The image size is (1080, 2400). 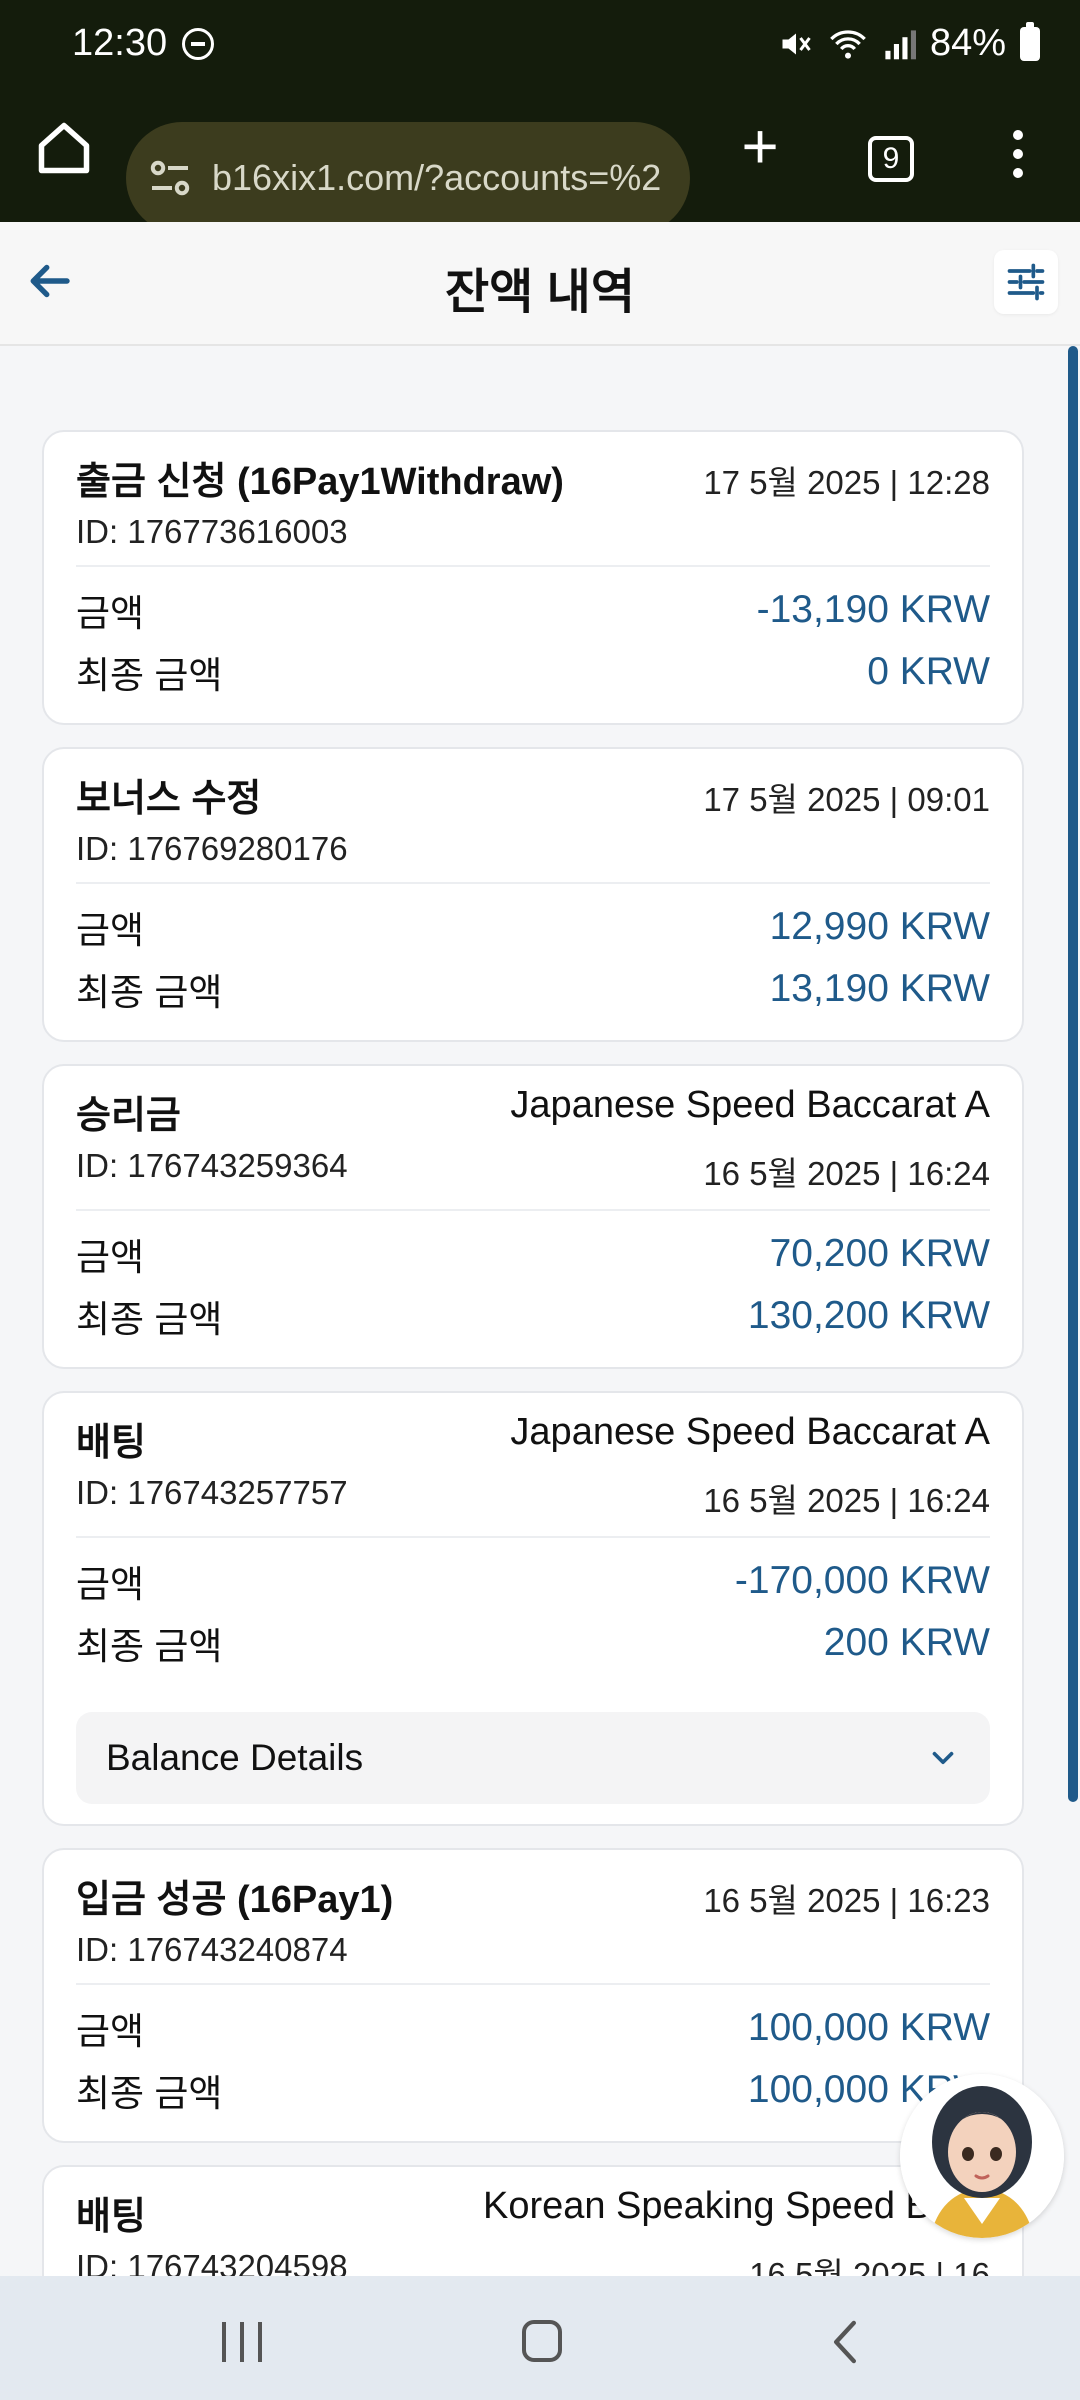 What do you see at coordinates (846, 799) in the screenshot?
I see `transaction-date: 17 5월 2025 | 09:01` at bounding box center [846, 799].